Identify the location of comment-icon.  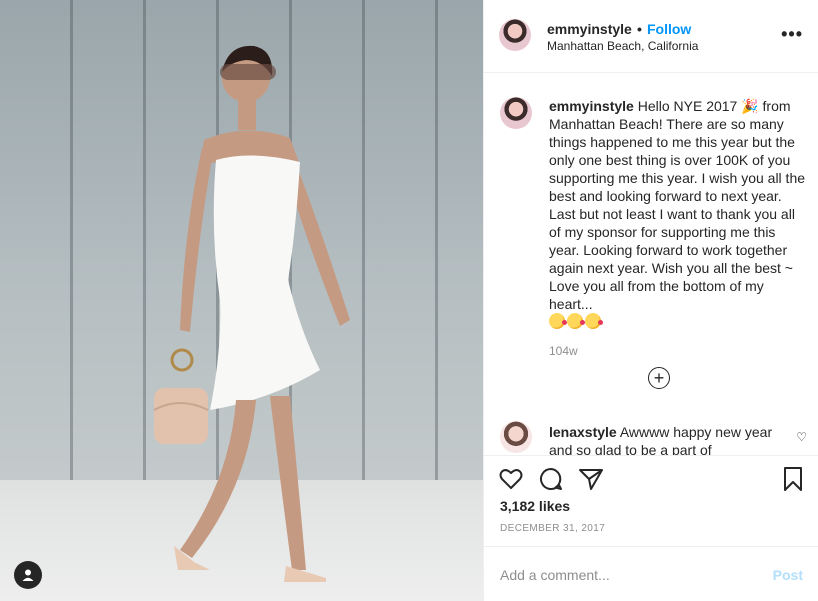
(551, 479).